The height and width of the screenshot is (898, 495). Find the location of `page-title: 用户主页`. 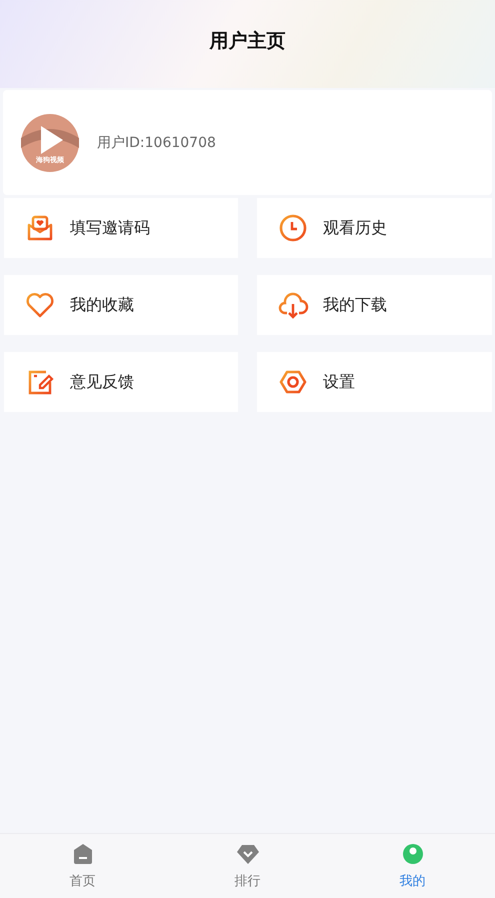

page-title: 用户主页 is located at coordinates (248, 41).